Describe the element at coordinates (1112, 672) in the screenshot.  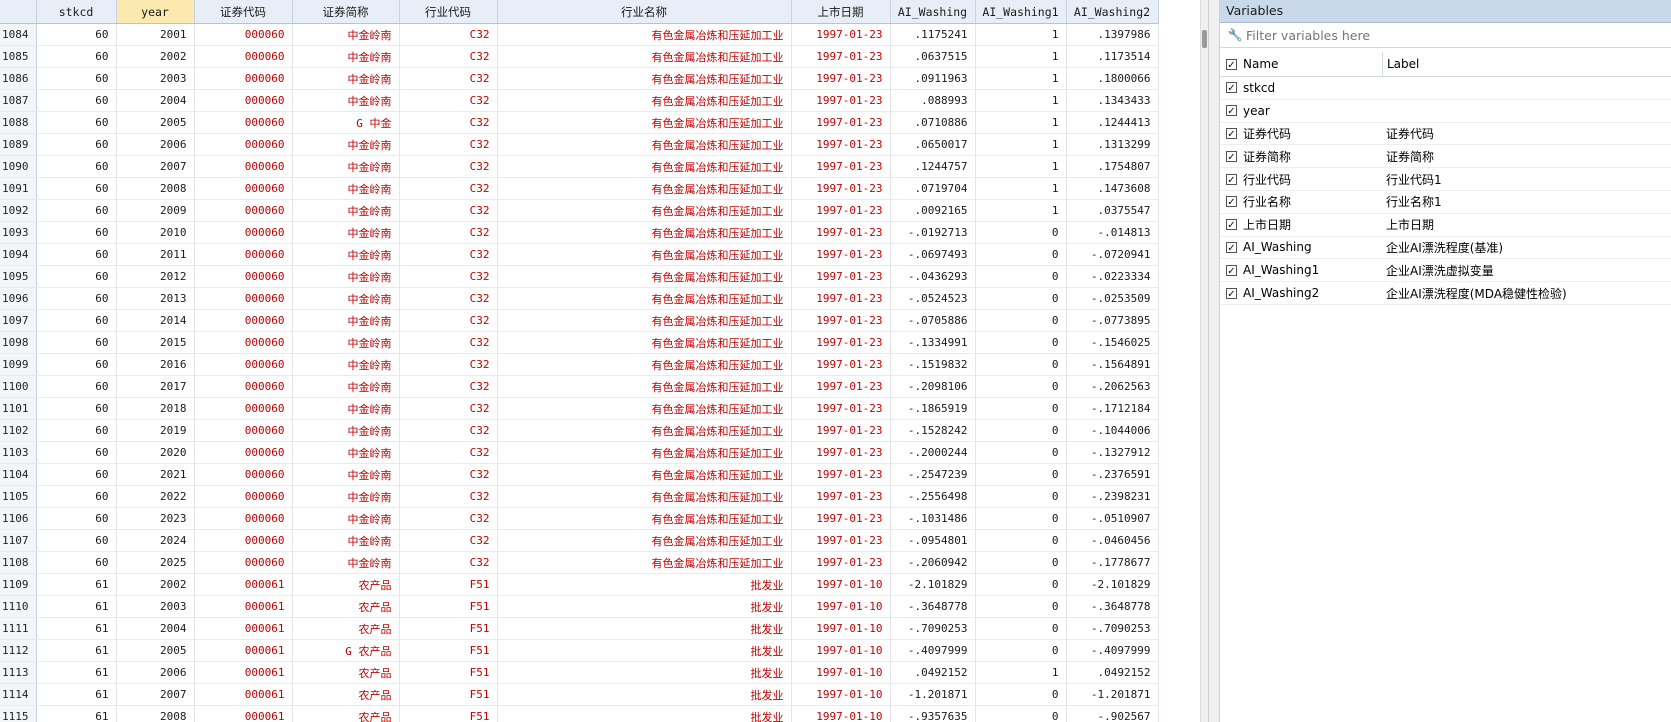
I see `cell-aiw2: .0492152` at that location.